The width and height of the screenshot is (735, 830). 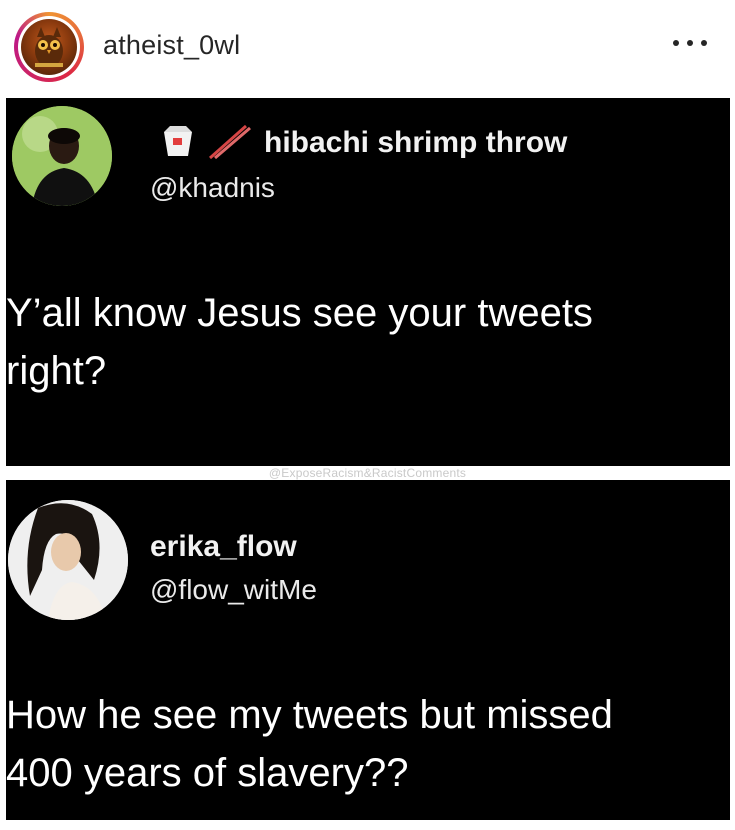 I want to click on takeout-chopsticks-emoji-icon, so click(x=207, y=142).